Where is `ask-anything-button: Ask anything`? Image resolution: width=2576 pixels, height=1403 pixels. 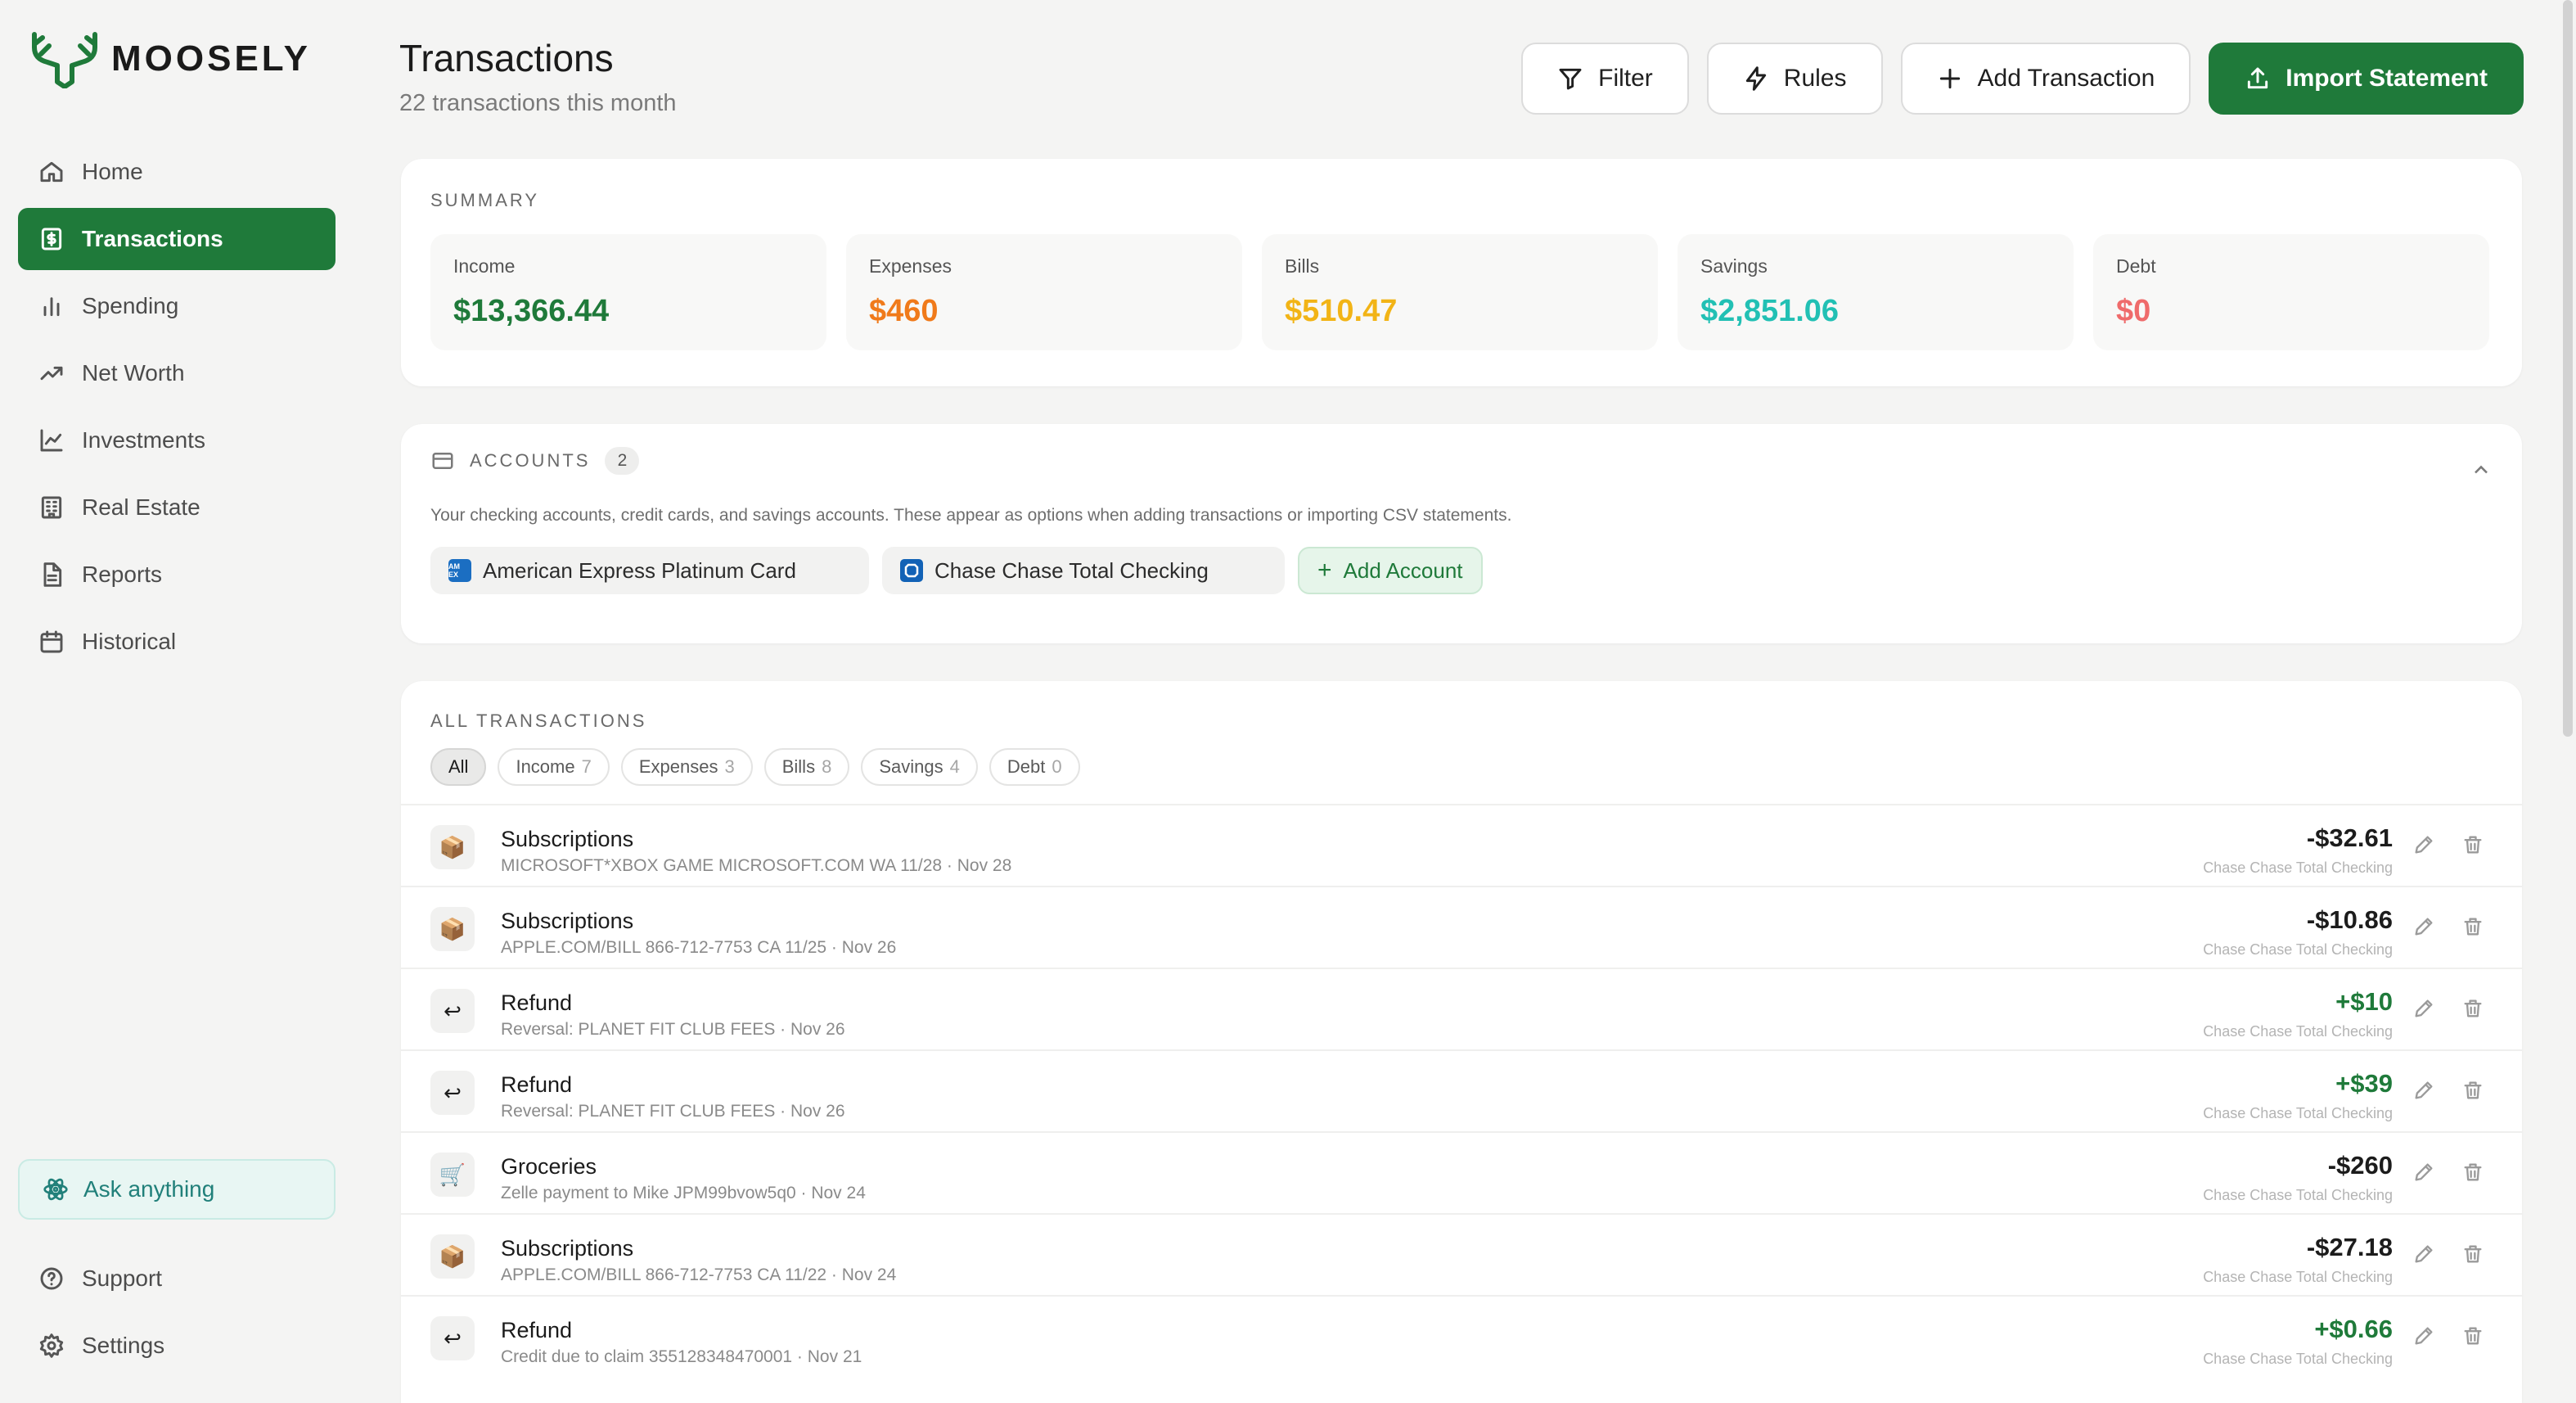 ask-anything-button: Ask anything is located at coordinates (177, 1189).